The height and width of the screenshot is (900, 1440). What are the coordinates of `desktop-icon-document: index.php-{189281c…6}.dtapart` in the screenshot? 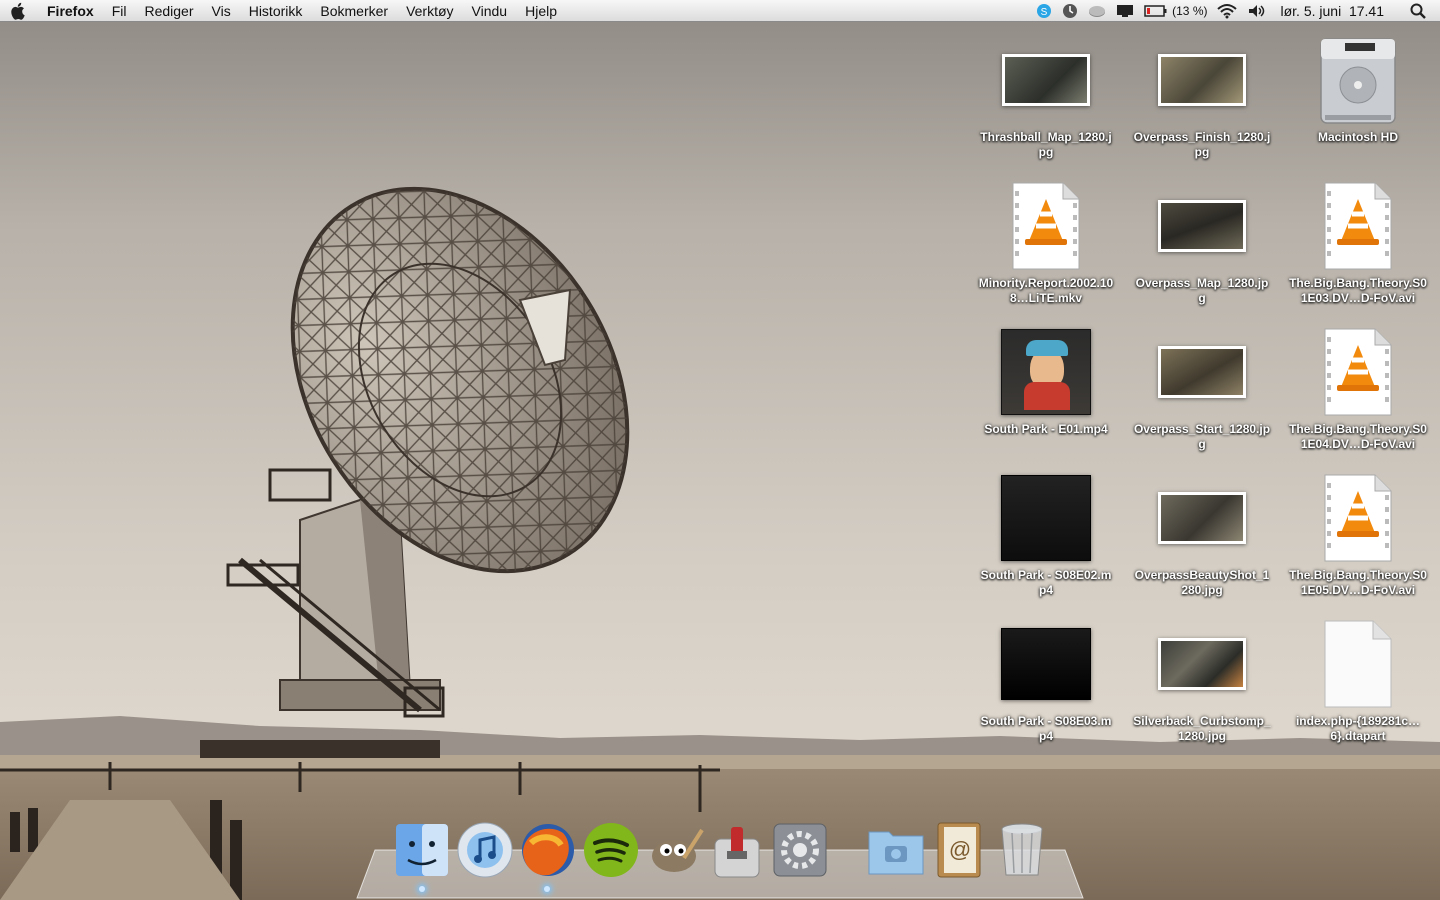 It's located at (1358, 680).